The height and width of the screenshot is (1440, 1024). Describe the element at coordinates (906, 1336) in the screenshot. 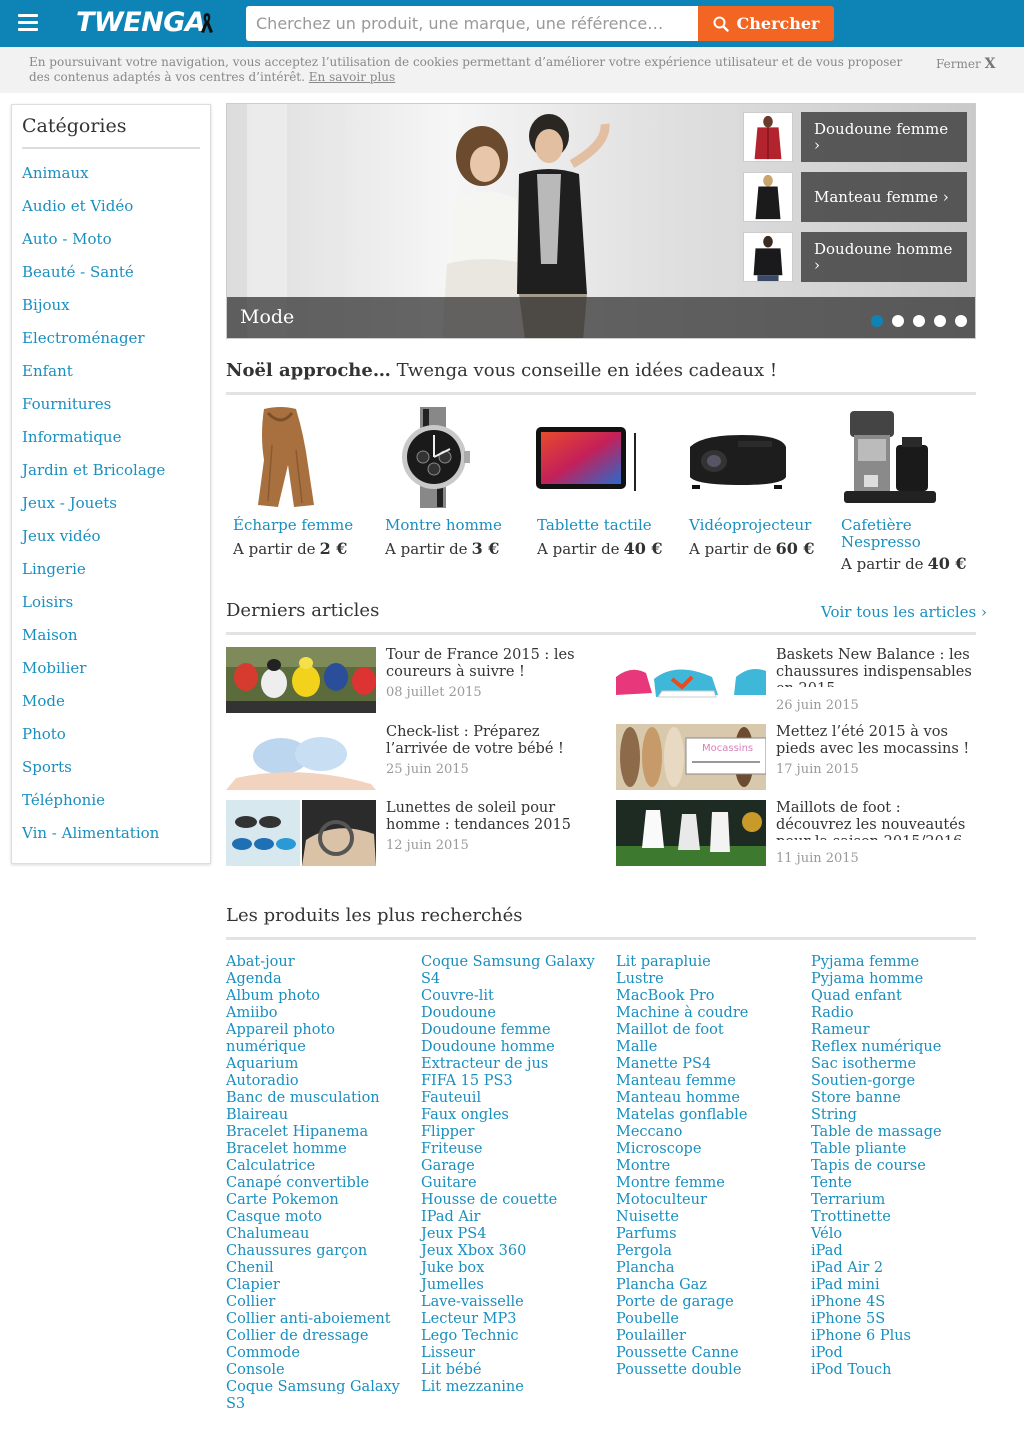

I see `popular-product-link: iPhone 6 Plus` at that location.